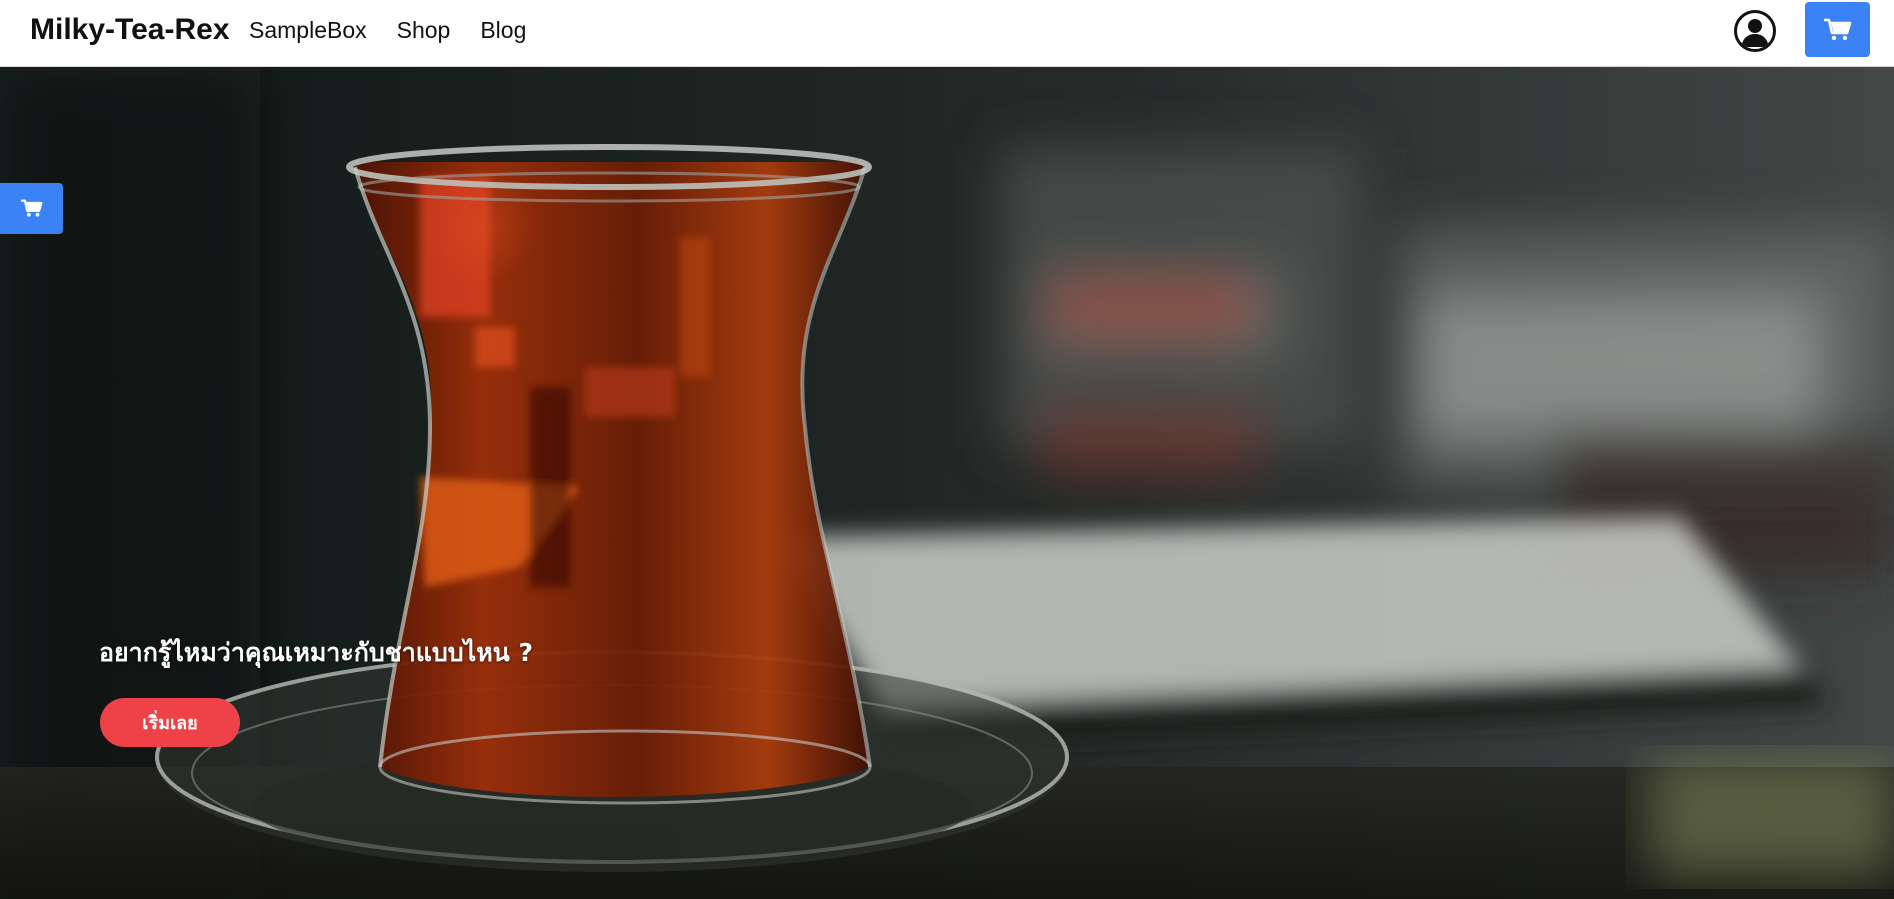 The height and width of the screenshot is (899, 1894). Describe the element at coordinates (424, 30) in the screenshot. I see `nav-link-shop: Shop` at that location.